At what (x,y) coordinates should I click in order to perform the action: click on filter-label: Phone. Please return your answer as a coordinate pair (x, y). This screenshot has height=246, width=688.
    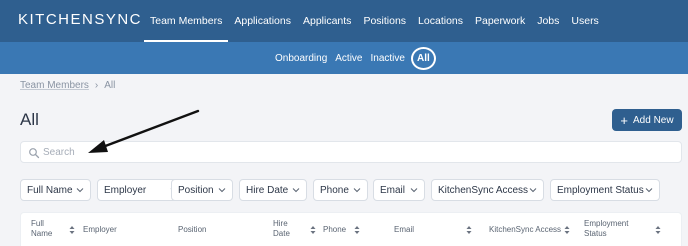
    Looking at the image, I should click on (334, 190).